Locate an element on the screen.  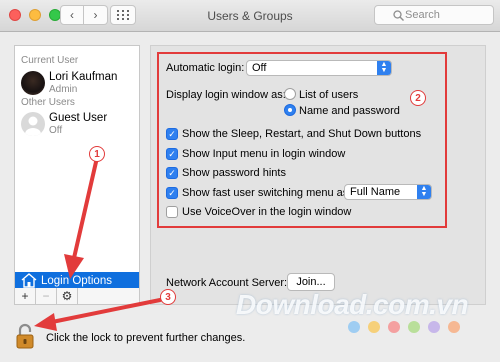
callout-1: 1 is located at coordinates (97, 154).